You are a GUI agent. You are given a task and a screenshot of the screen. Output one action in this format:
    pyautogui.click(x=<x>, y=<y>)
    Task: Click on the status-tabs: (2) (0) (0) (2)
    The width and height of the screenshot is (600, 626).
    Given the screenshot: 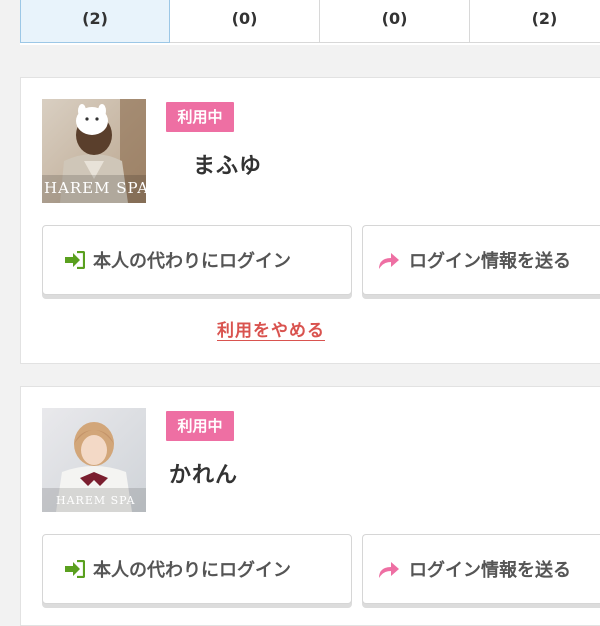 What is the action you would take?
    pyautogui.click(x=310, y=22)
    